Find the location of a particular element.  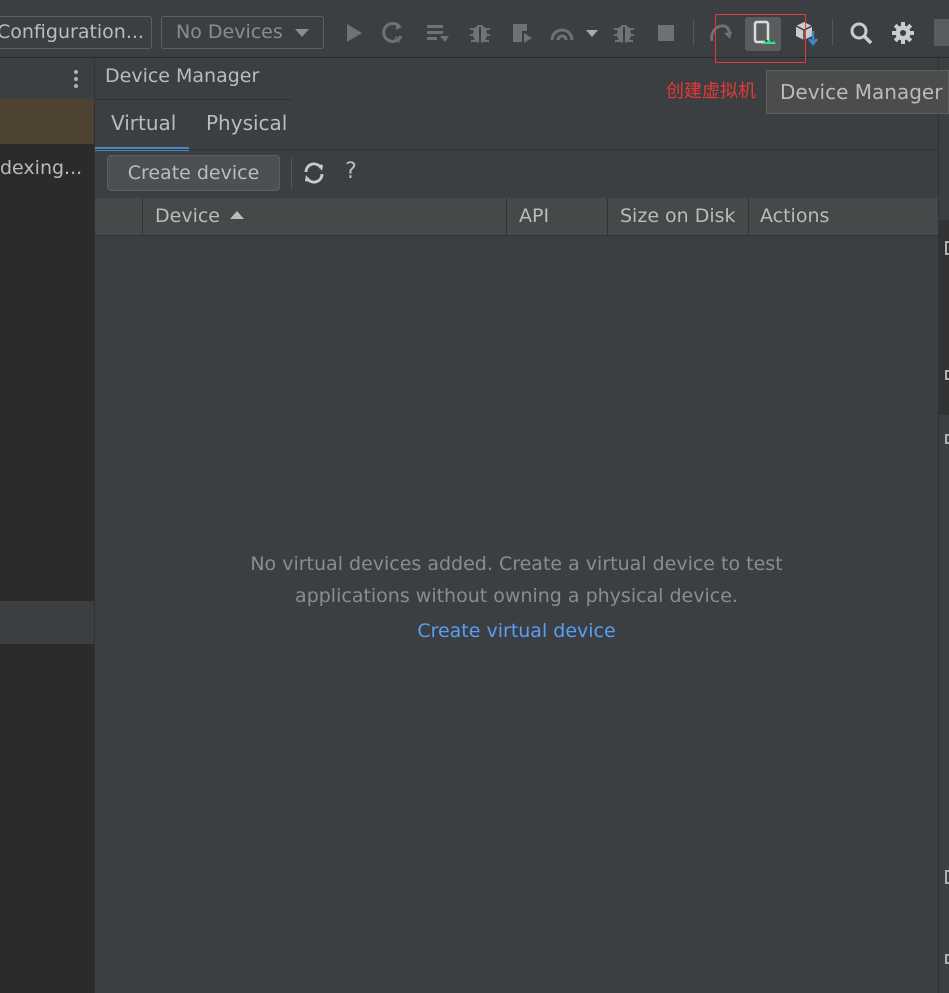

project-tree-selected-row is located at coordinates (47, 121).